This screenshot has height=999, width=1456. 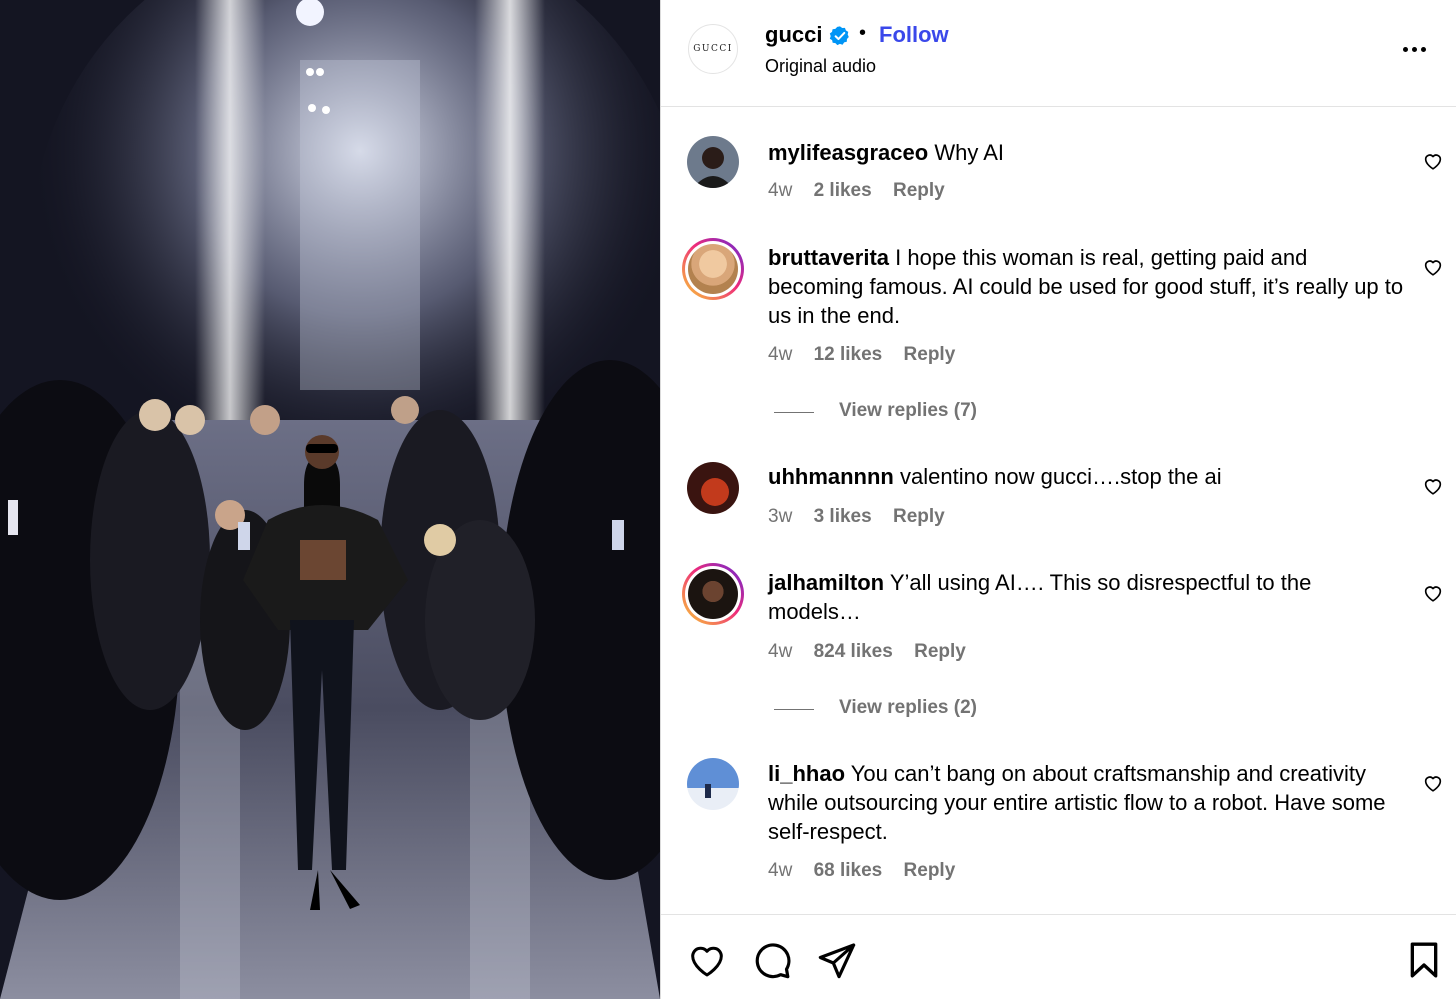 I want to click on comment-likes: 2 likes, so click(x=843, y=190).